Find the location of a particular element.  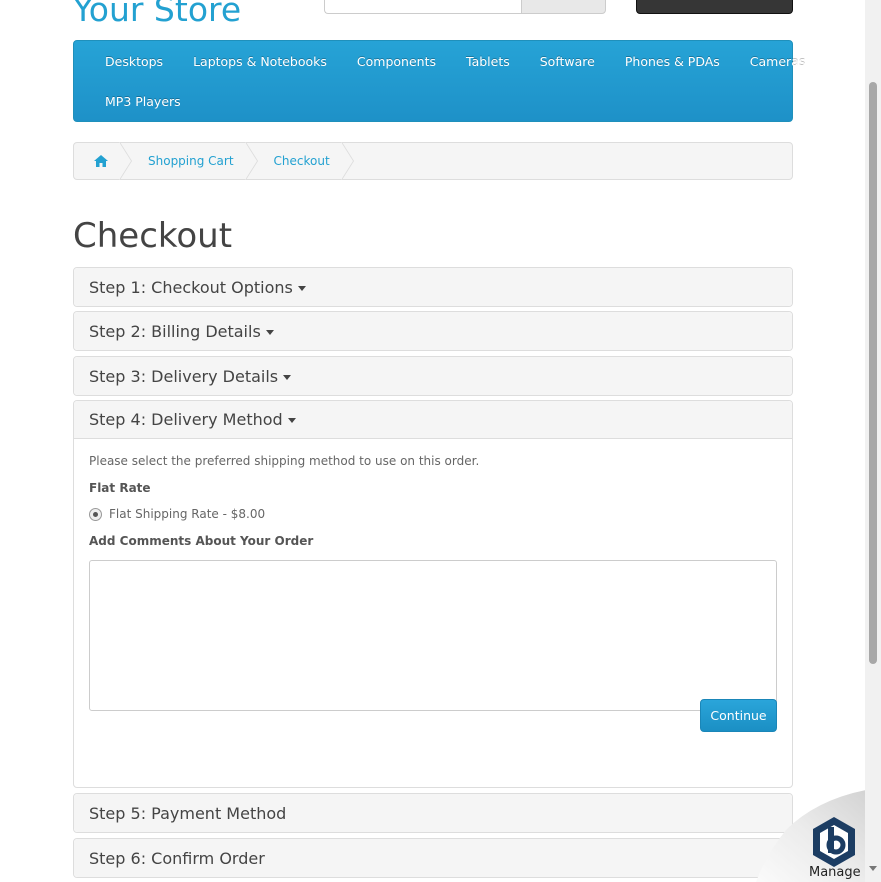

manage-label: Manage is located at coordinates (835, 872).